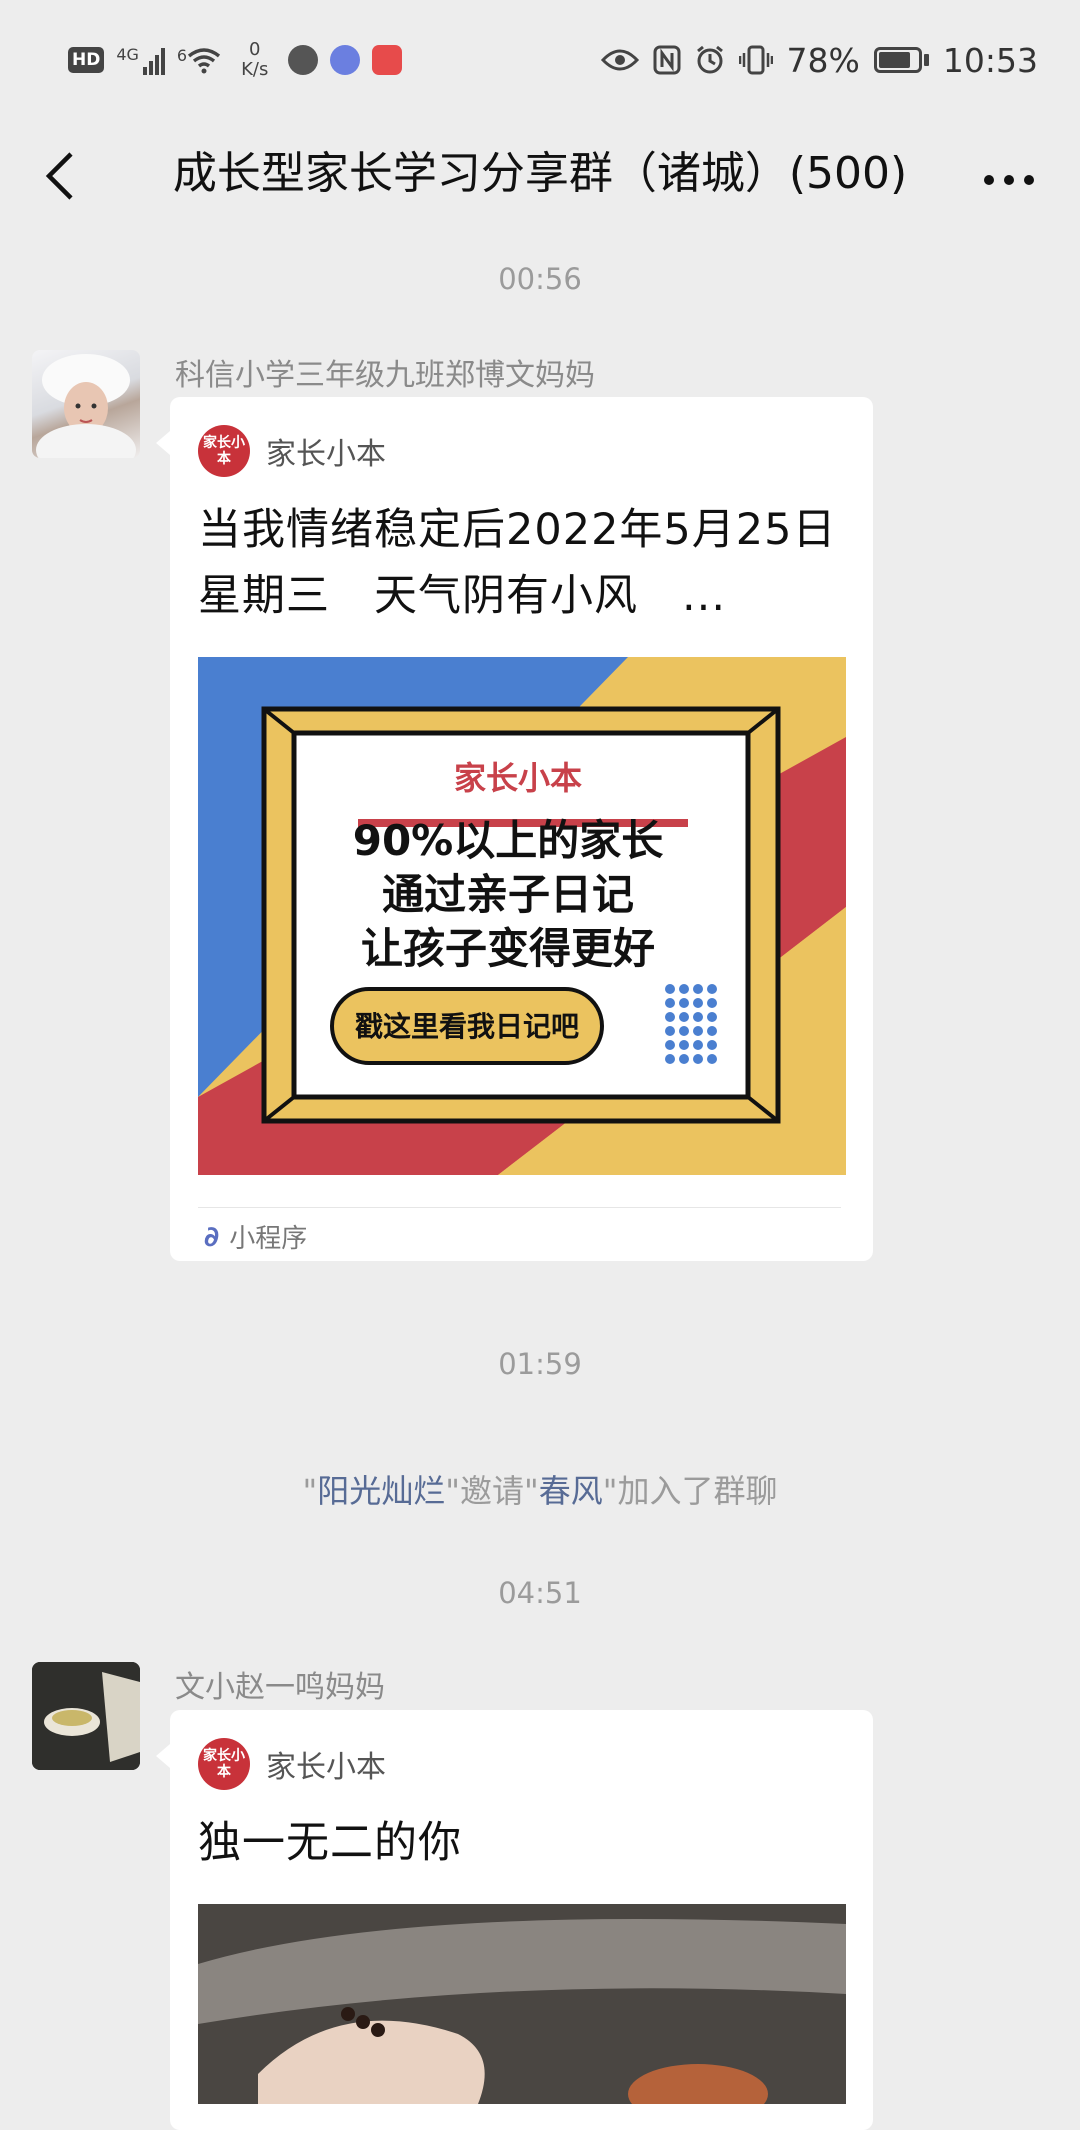 This screenshot has height=2130, width=1080. Describe the element at coordinates (990, 60) in the screenshot. I see `clock: 10:53` at that location.